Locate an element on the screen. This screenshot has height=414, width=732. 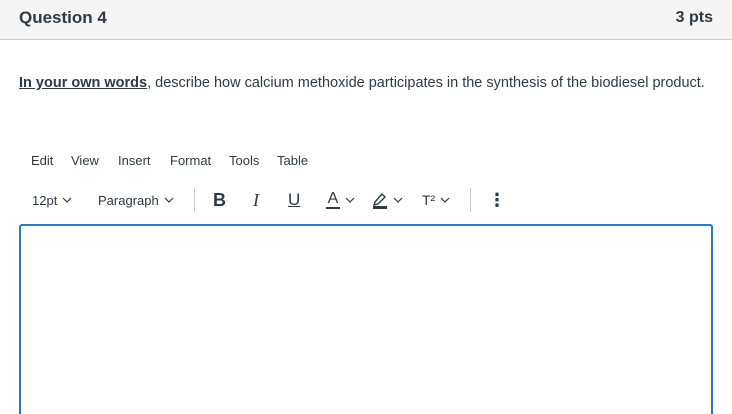
question-points: 3 pts is located at coordinates (694, 17).